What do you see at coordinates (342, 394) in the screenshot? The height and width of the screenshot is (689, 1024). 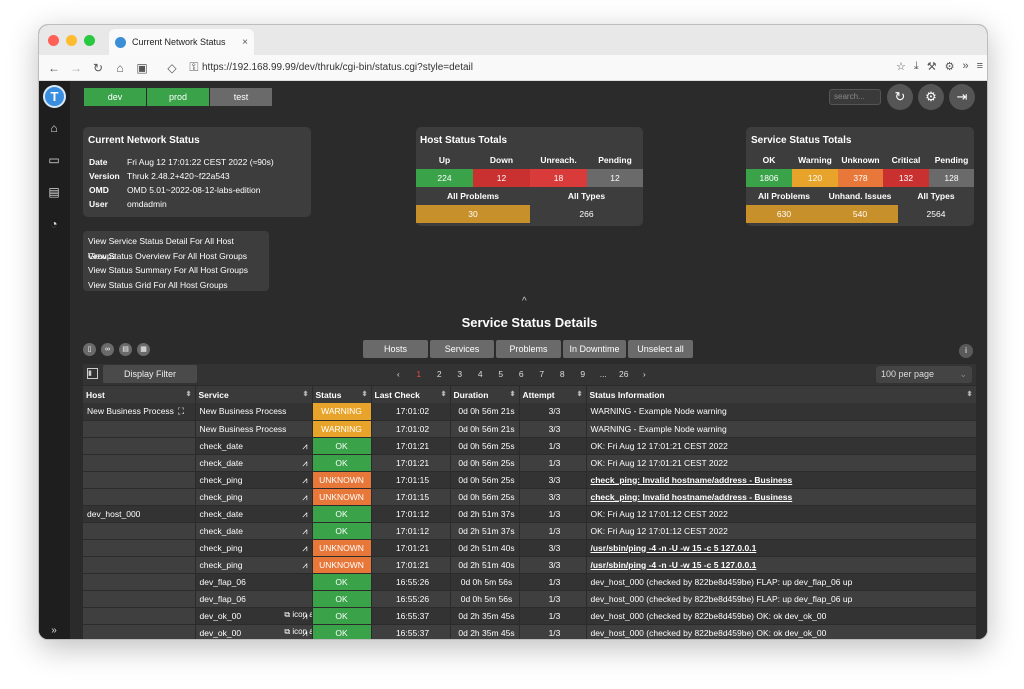 I see `column-header-status: Status ⬍` at bounding box center [342, 394].